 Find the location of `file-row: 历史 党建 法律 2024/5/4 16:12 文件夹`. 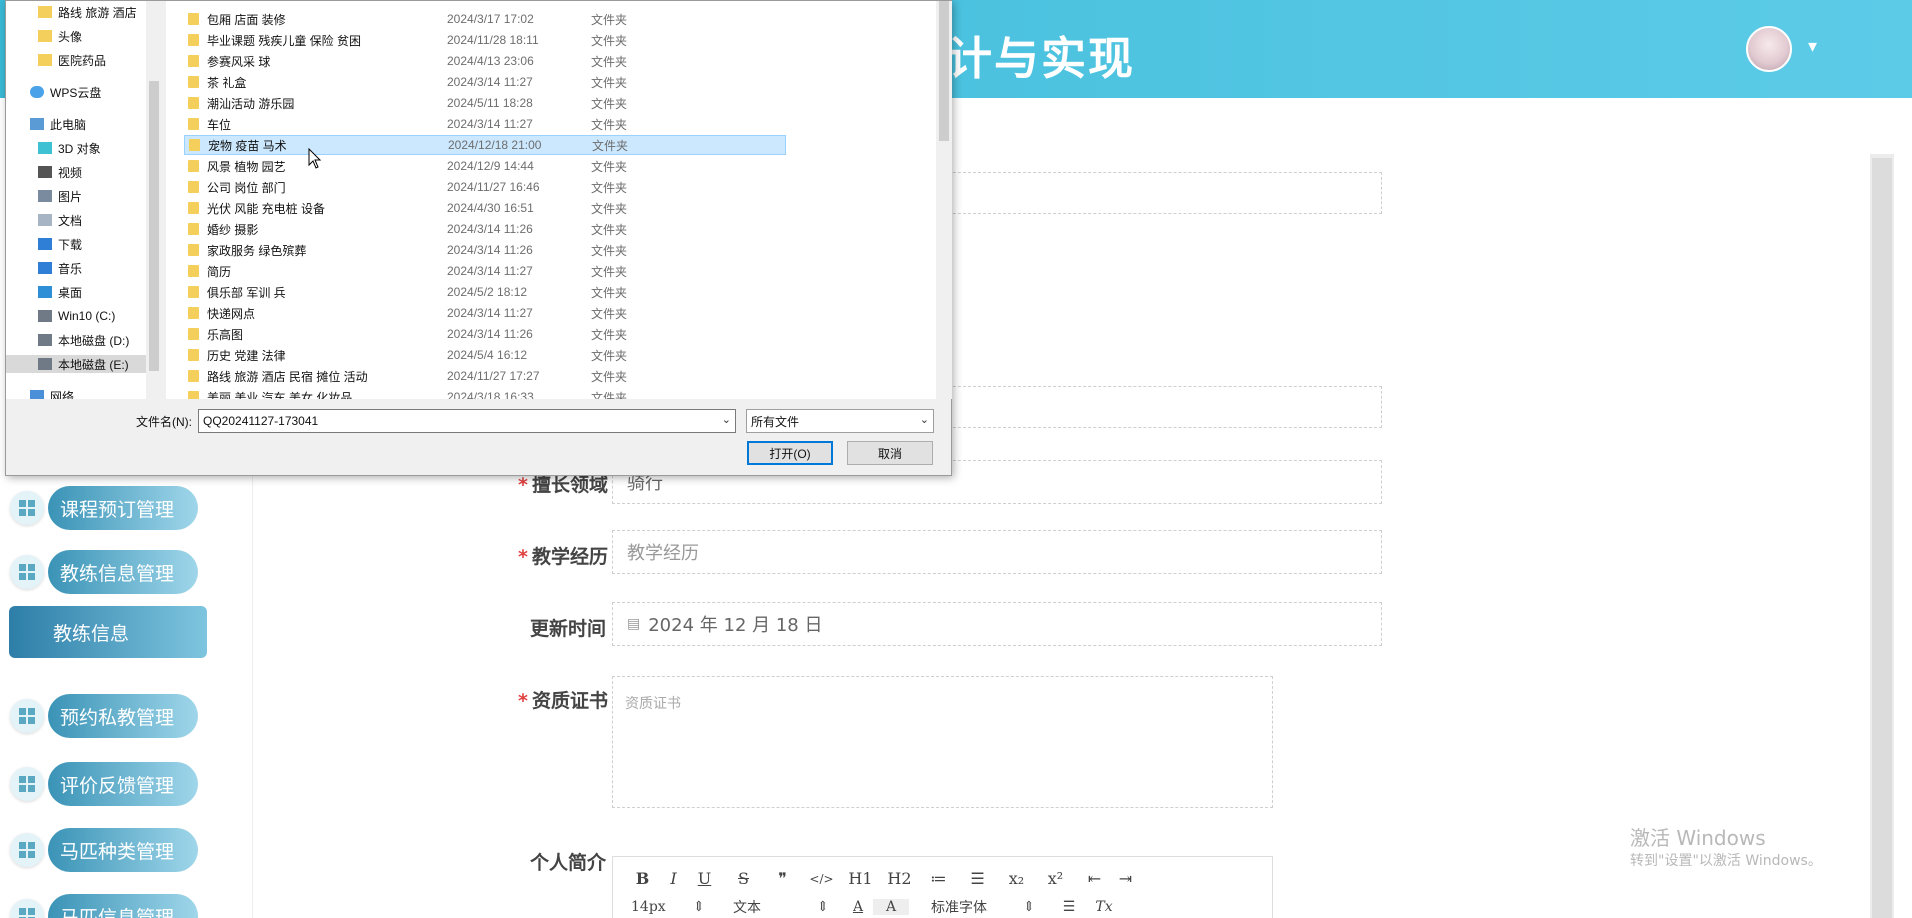

file-row: 历史 党建 法律 2024/5/4 16:12 文件夹 is located at coordinates (485, 355).